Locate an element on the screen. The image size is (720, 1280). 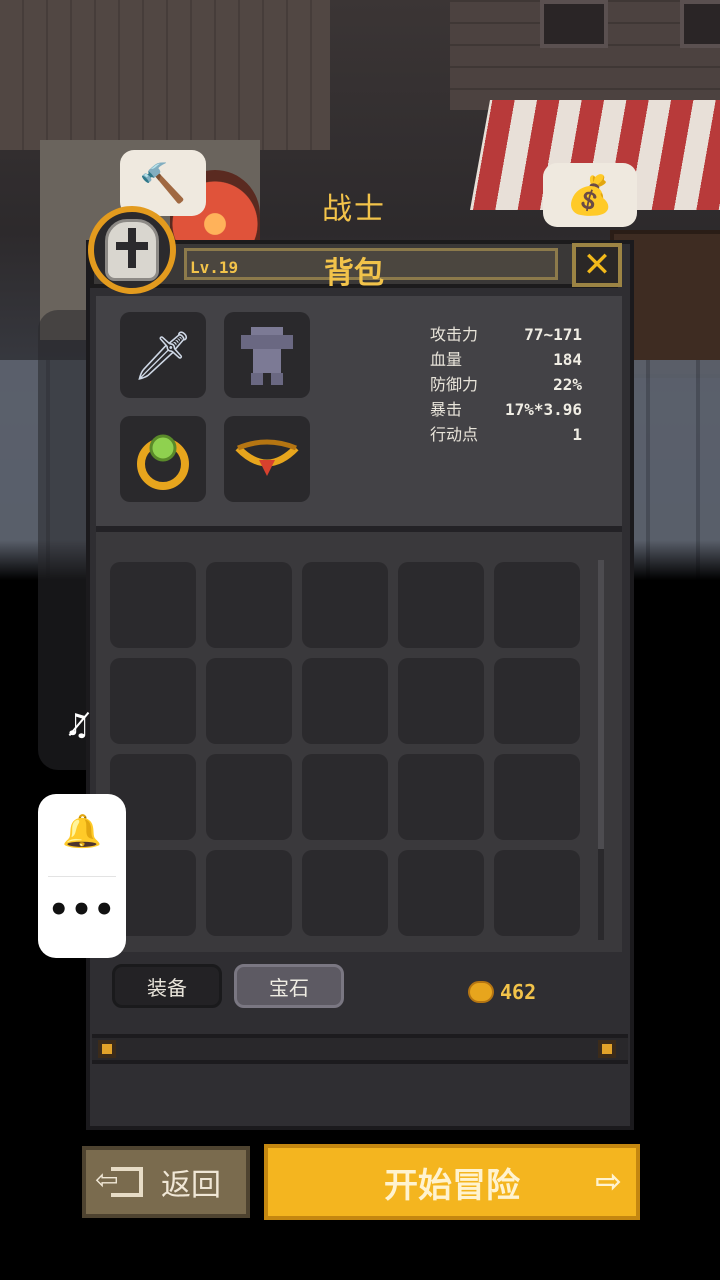
back-button: 返回 is located at coordinates (166, 1182).